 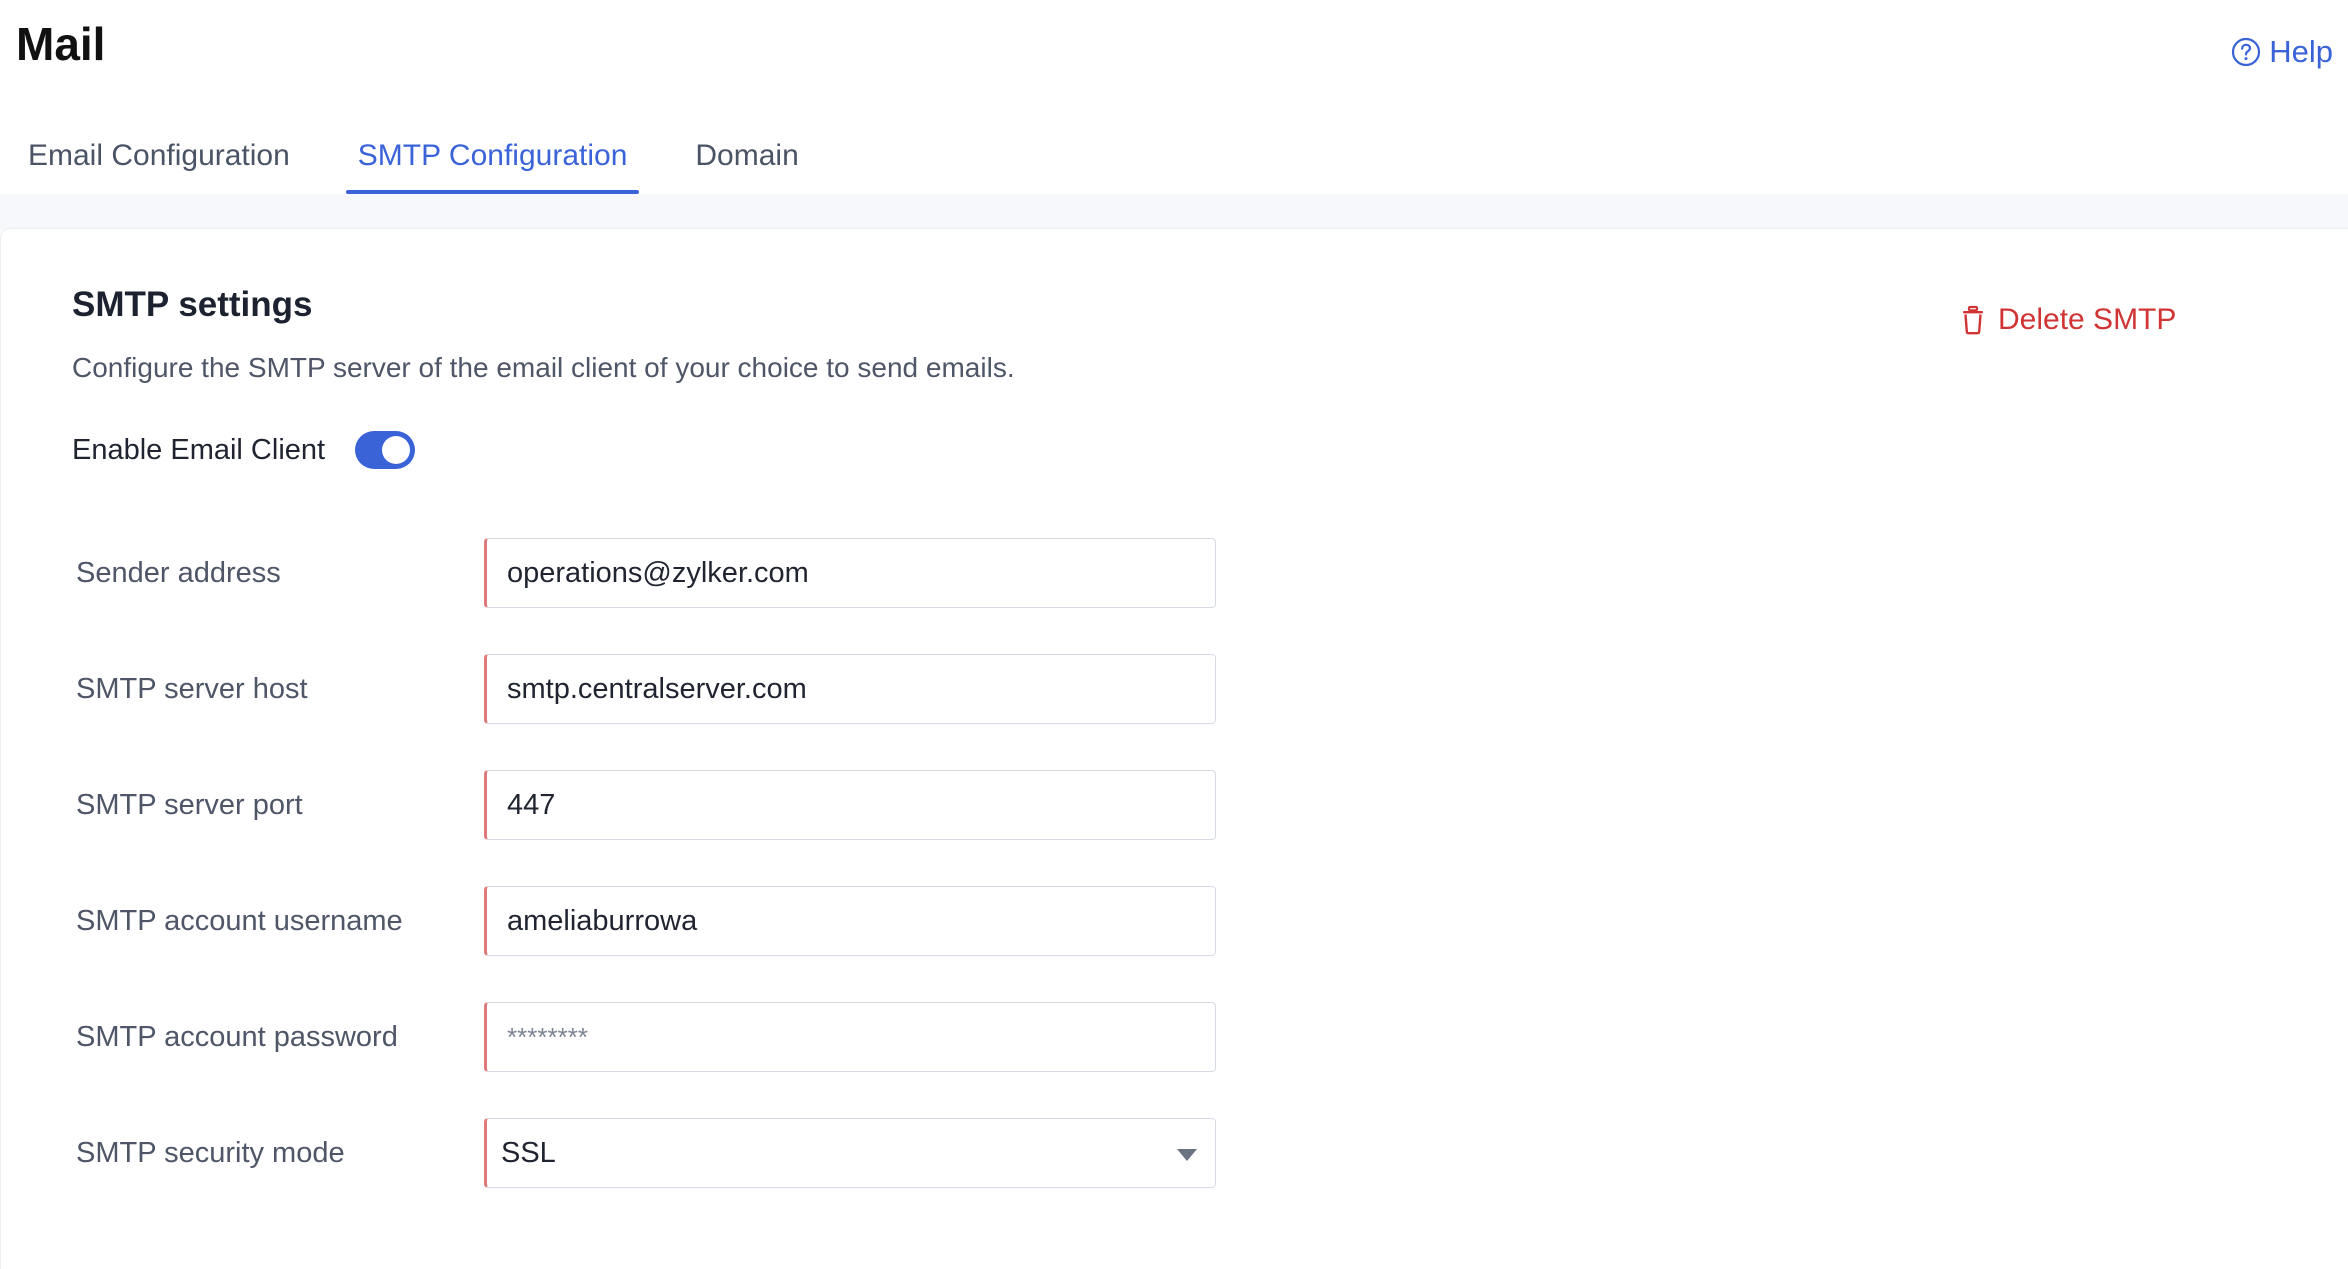 I want to click on smtp-account-username-input, so click(x=850, y=921).